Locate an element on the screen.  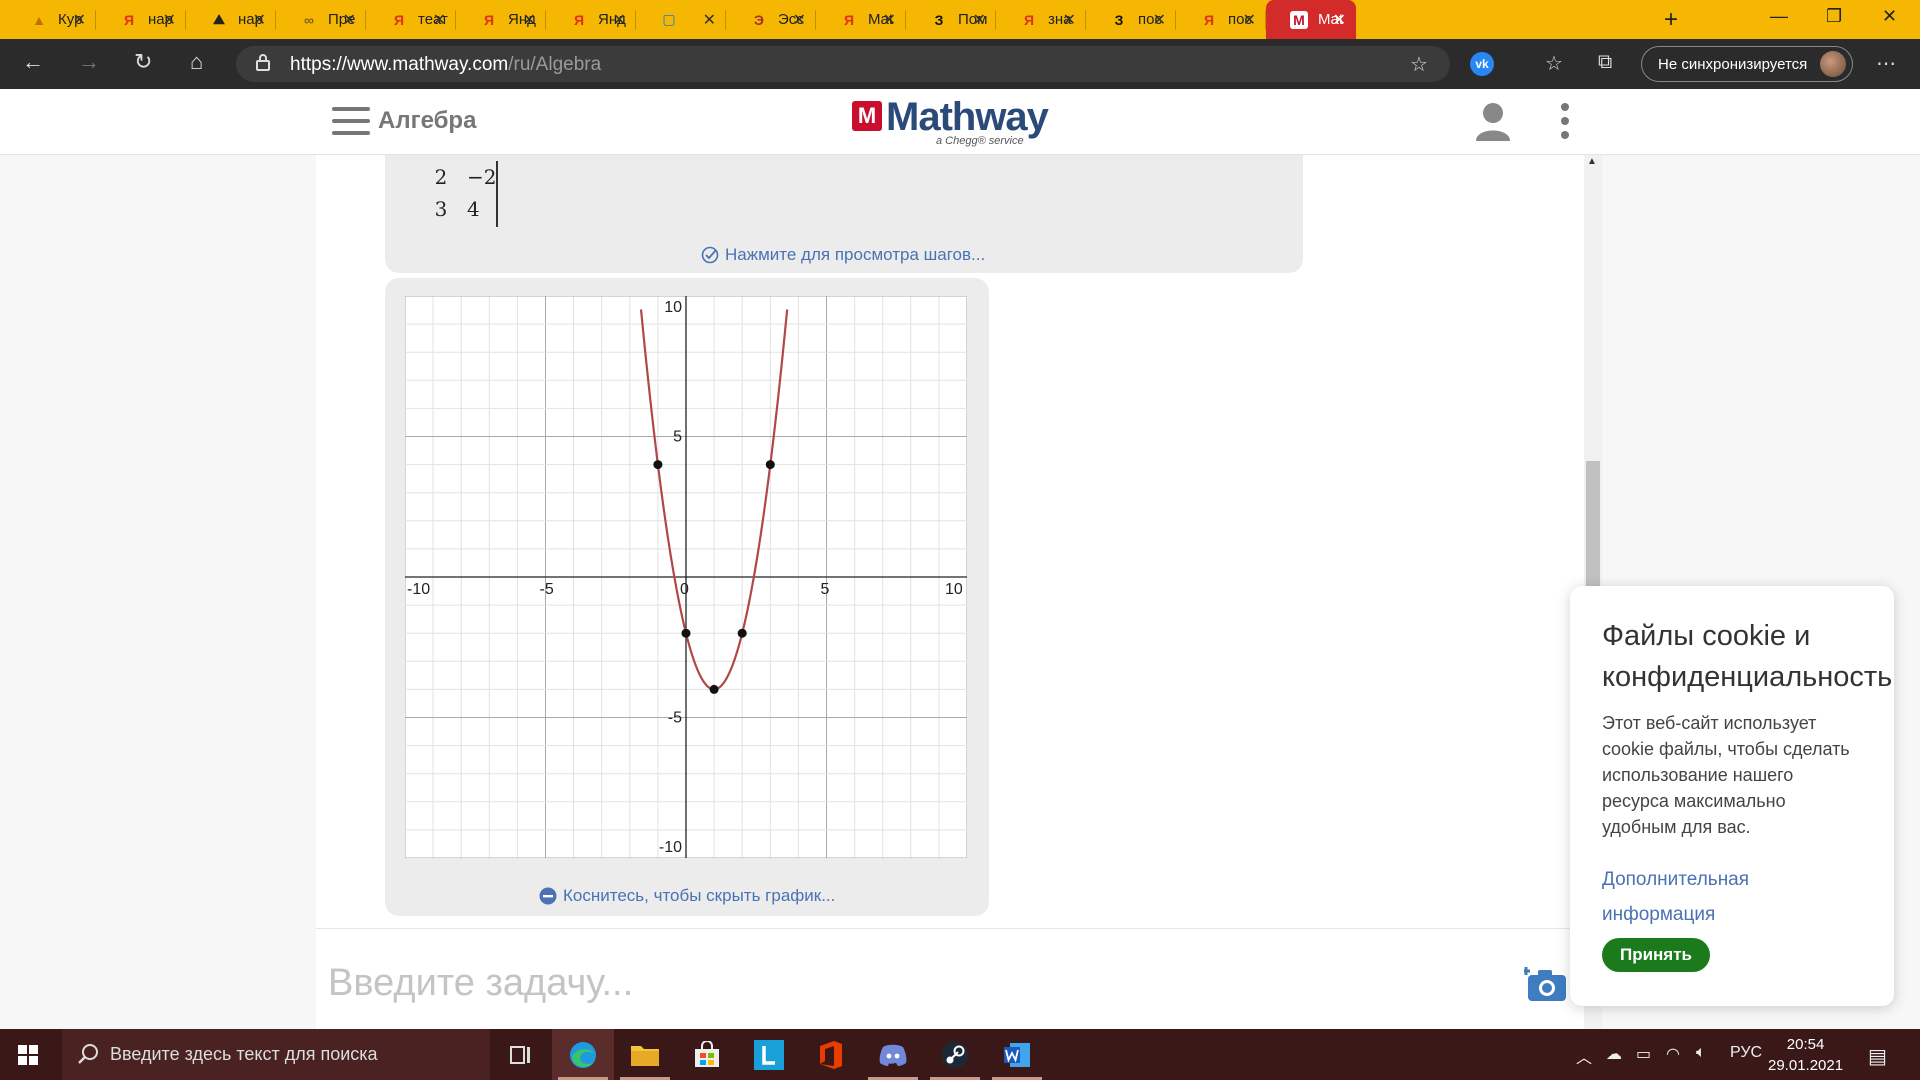
taskbar-search-box: Введите здесь текст для поиска is located at coordinates (276, 1054).